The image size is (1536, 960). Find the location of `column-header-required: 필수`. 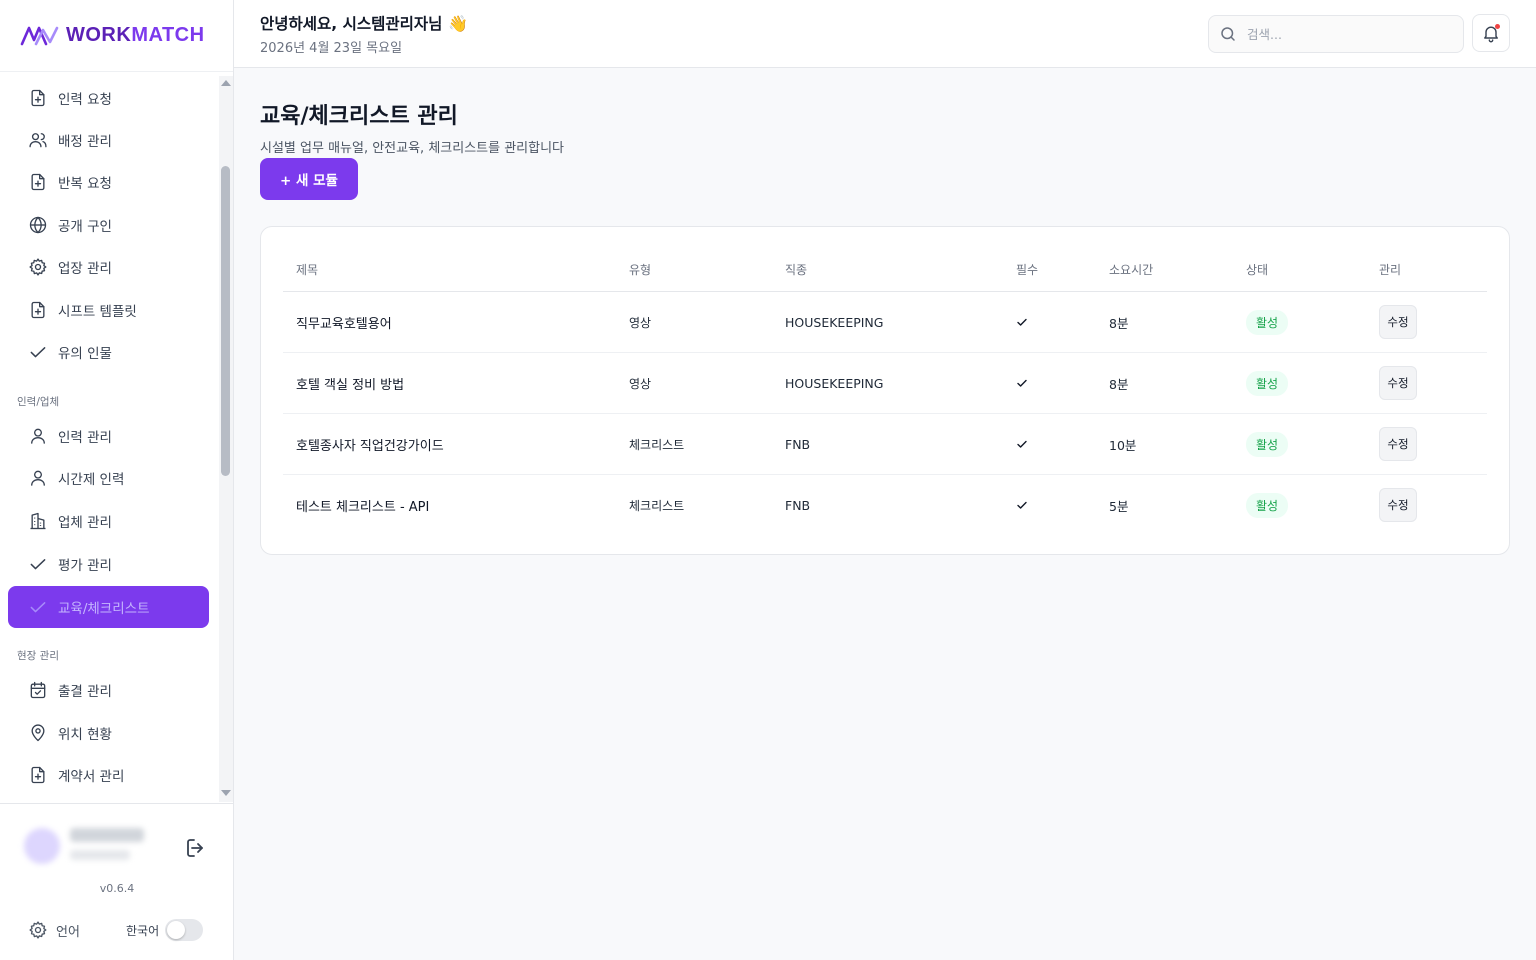

column-header-required: 필수 is located at coordinates (1027, 270).